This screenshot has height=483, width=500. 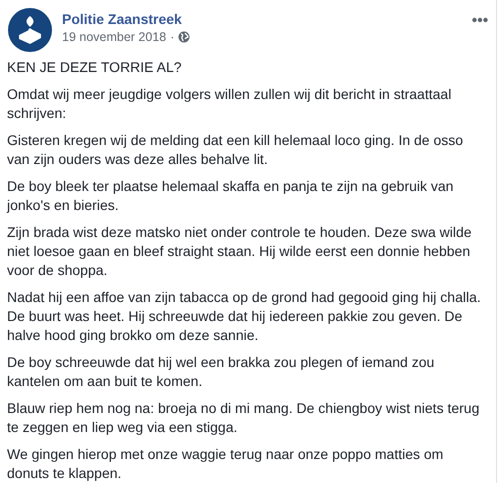 What do you see at coordinates (126, 19) in the screenshot?
I see `page-name: Politie Zaanstreek` at bounding box center [126, 19].